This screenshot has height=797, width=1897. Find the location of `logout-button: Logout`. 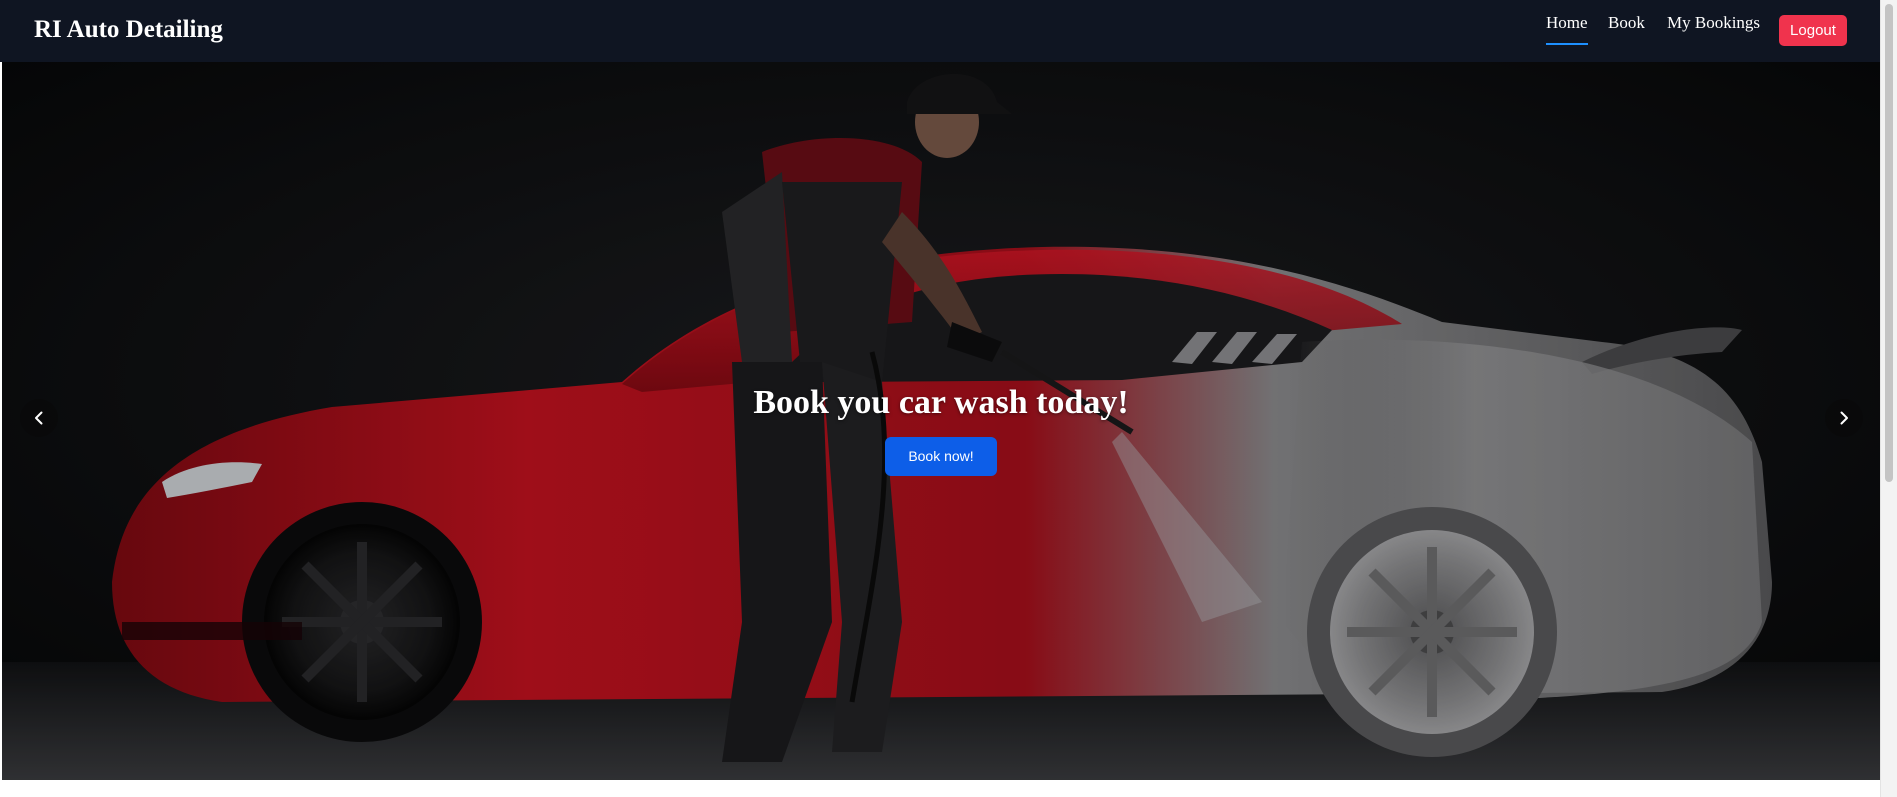

logout-button: Logout is located at coordinates (1813, 30).